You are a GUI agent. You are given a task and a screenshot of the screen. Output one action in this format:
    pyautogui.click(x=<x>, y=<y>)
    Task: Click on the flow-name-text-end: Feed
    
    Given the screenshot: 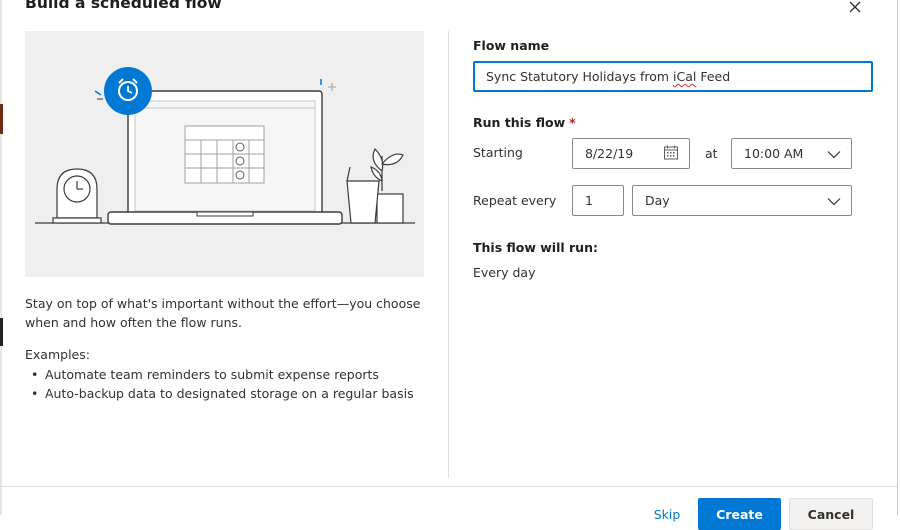 What is the action you would take?
    pyautogui.click(x=713, y=76)
    